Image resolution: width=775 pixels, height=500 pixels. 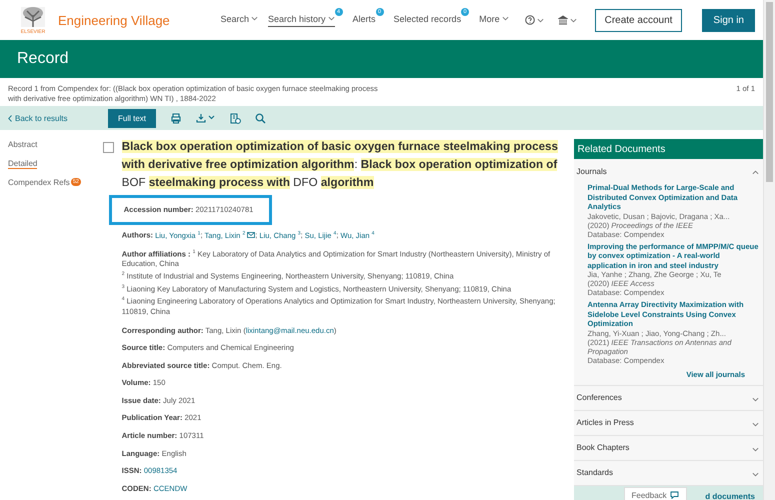 What do you see at coordinates (301, 20) in the screenshot?
I see `nav-link: Search history` at bounding box center [301, 20].